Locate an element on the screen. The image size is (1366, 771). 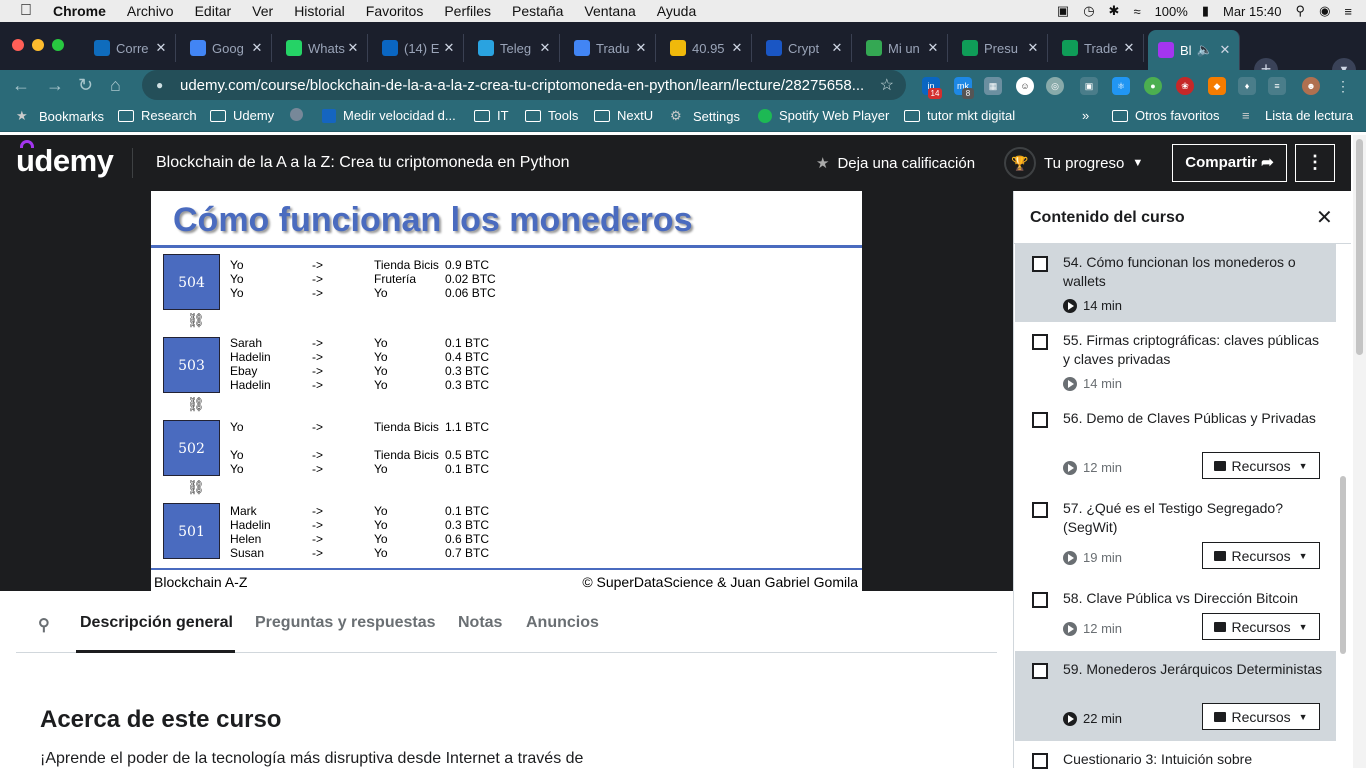
bookmark-udemy: Udemy is located at coordinates (242, 115).